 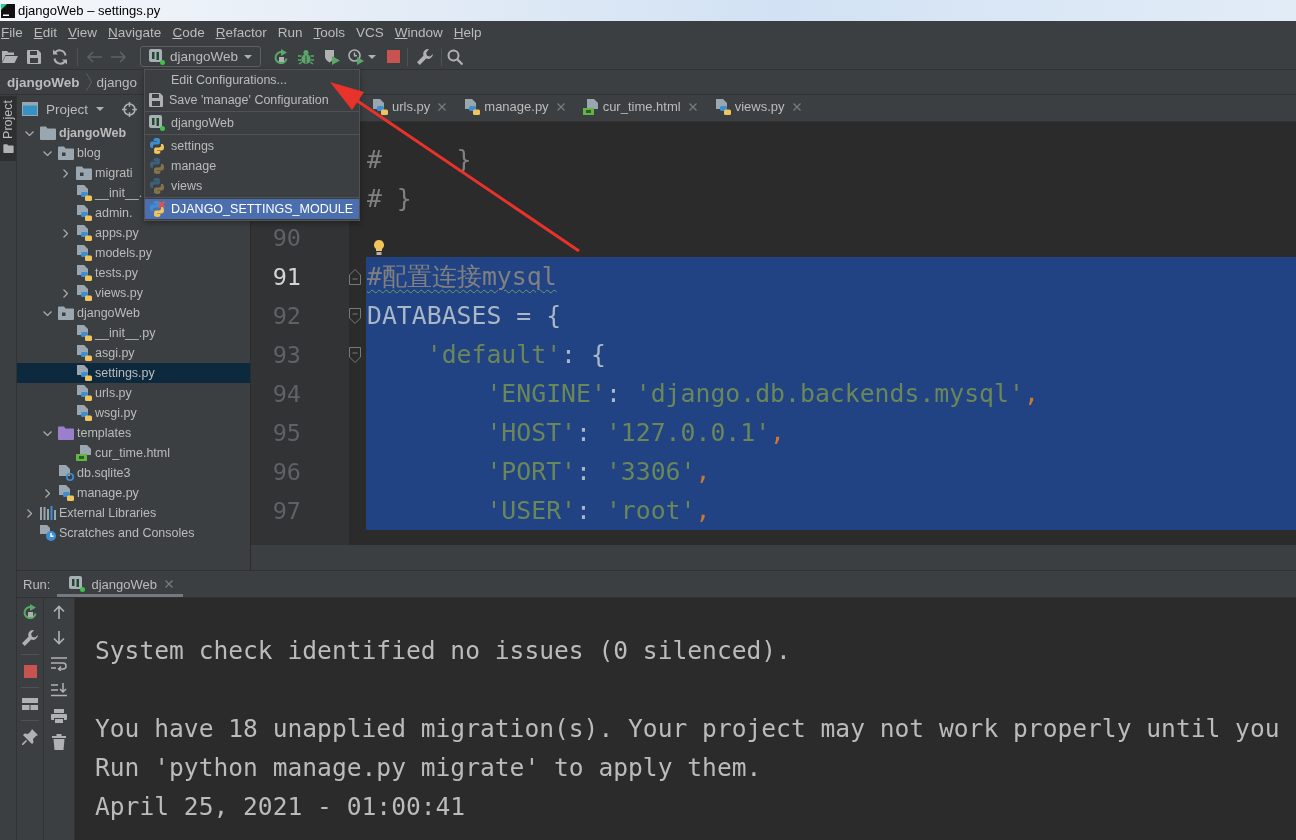 What do you see at coordinates (43, 82) in the screenshot?
I see `breadcrumb: djangoWeb` at bounding box center [43, 82].